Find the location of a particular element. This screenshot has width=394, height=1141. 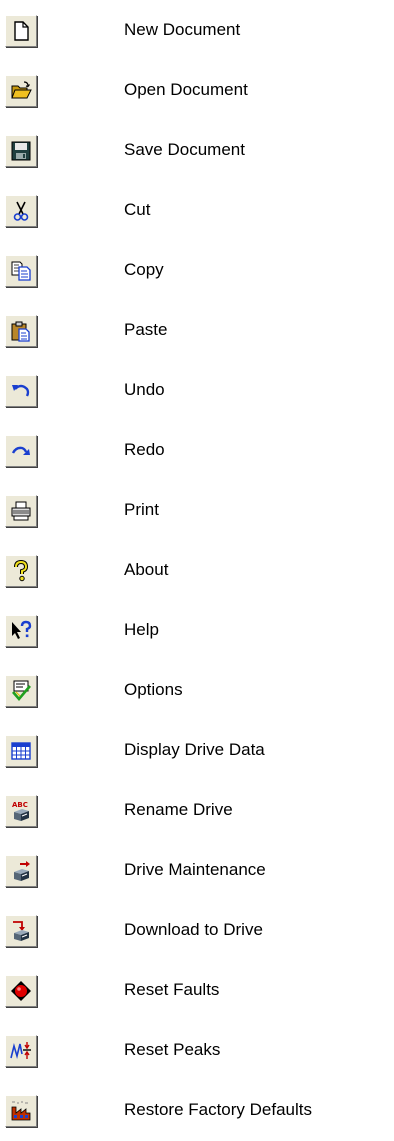

abc-drive-icon: ABC is located at coordinates (20, 811).